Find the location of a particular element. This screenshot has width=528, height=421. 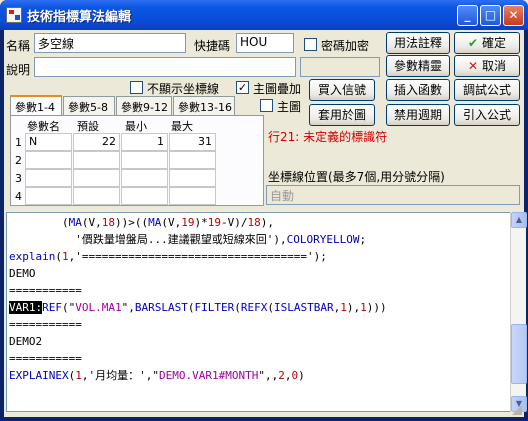

confirm-label: 確定 is located at coordinates (494, 43).